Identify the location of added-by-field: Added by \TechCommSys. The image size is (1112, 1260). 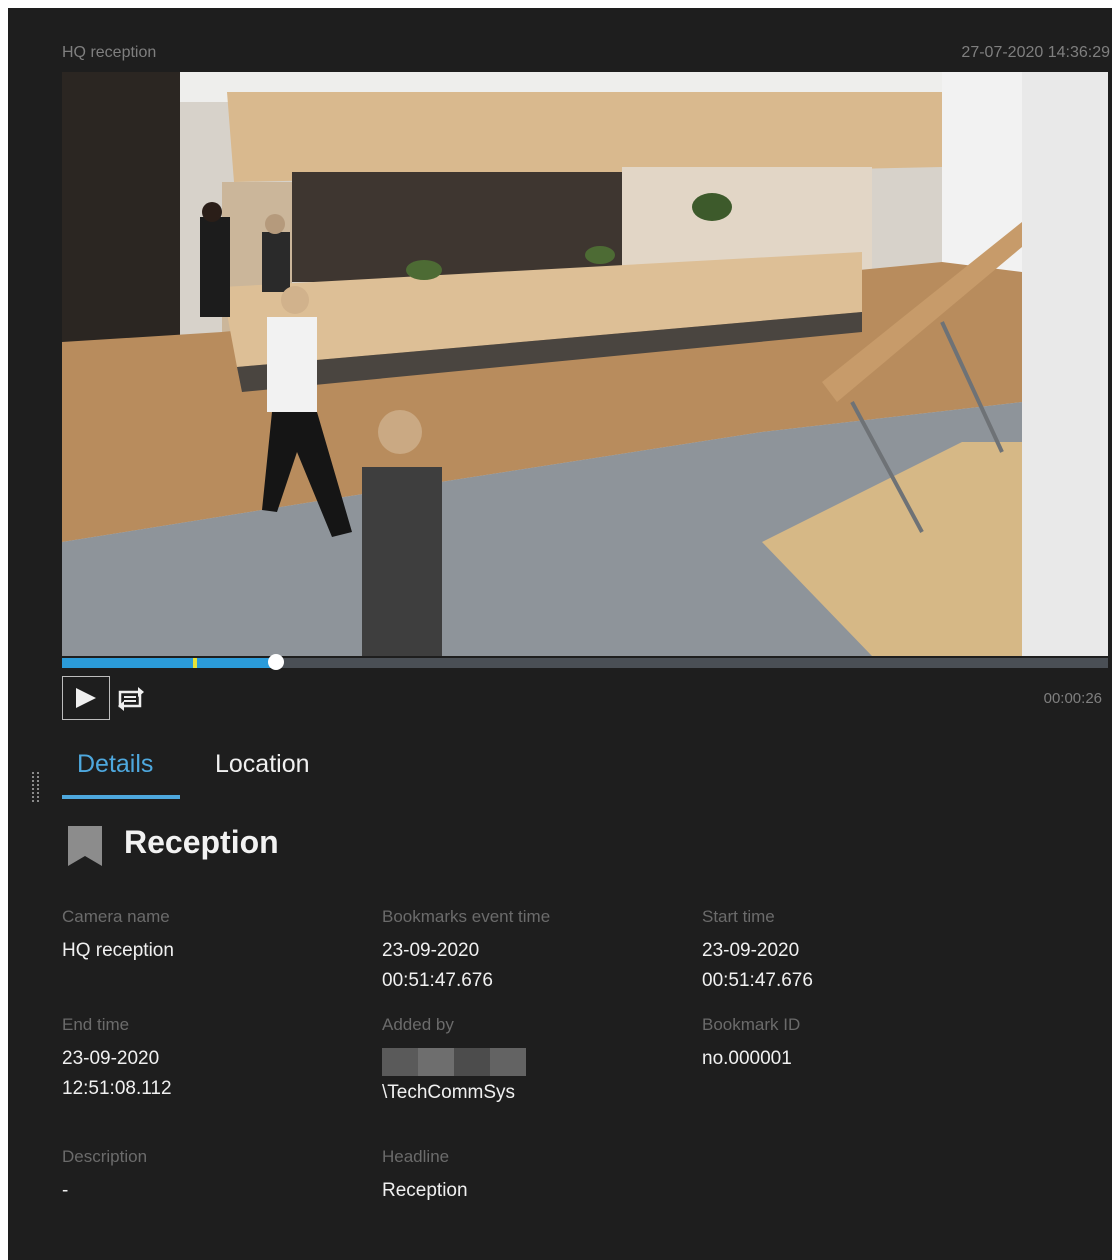
(532, 1061).